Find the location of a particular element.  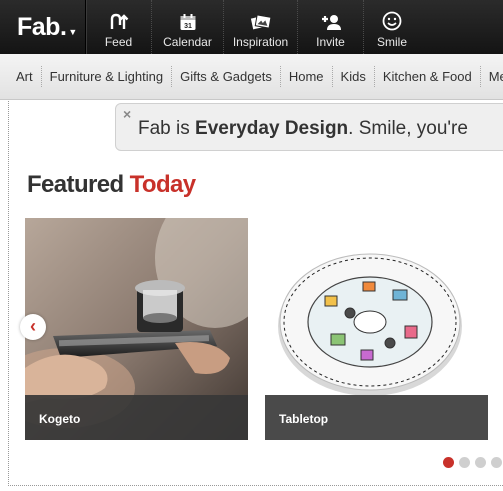

chevron-down-icon: ▼ is located at coordinates (72, 32).